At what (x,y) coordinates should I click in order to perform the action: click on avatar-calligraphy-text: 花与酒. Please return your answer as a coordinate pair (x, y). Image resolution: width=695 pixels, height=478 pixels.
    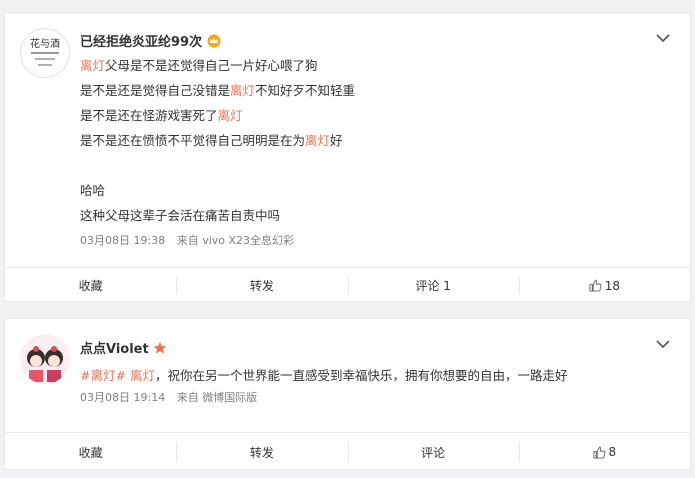
    Looking at the image, I should click on (45, 43).